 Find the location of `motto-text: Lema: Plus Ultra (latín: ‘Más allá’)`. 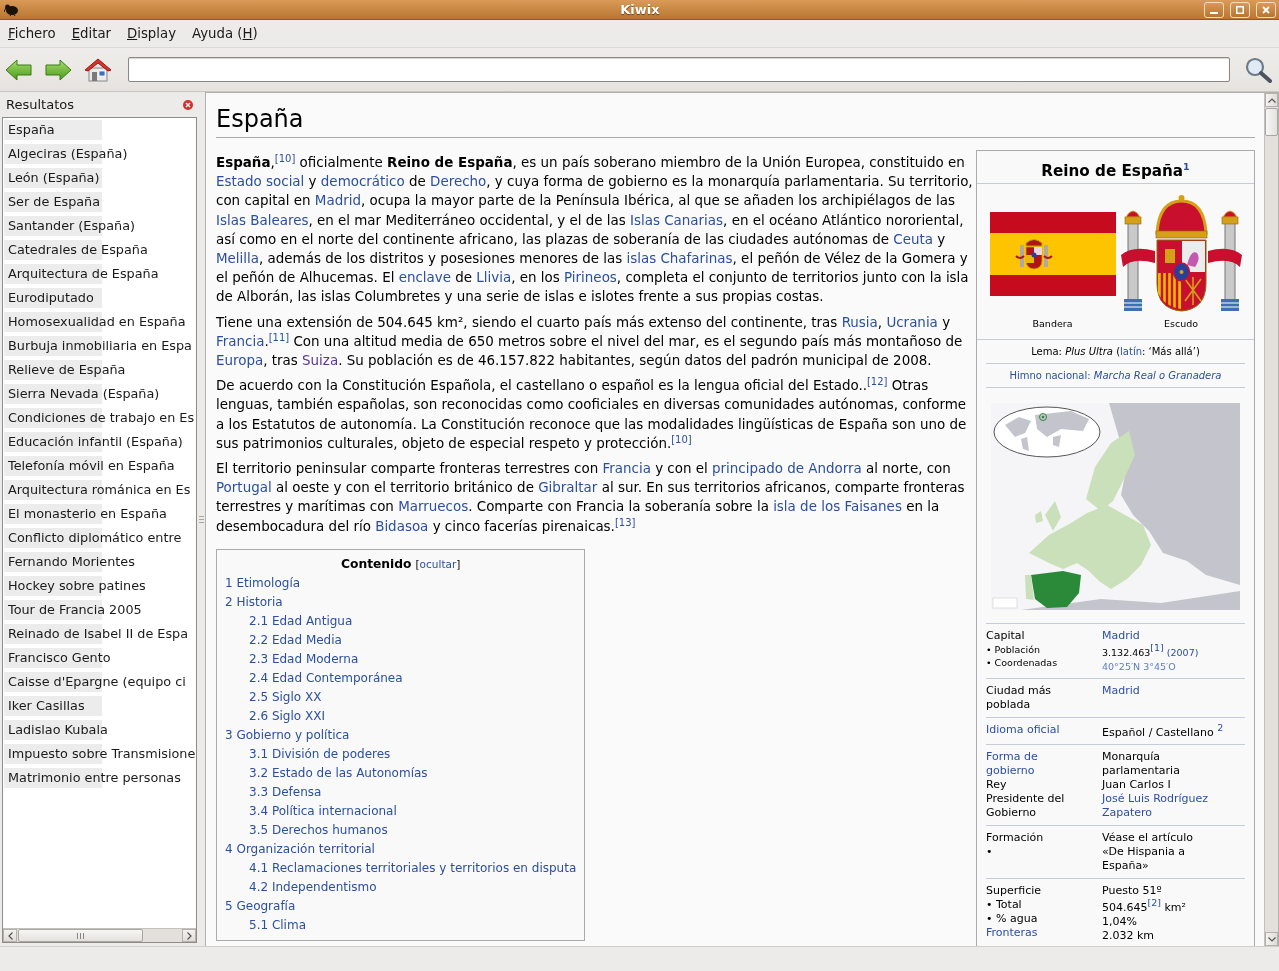

motto-text: Lema: Plus Ultra (latín: ‘Más allá’) is located at coordinates (1115, 352).